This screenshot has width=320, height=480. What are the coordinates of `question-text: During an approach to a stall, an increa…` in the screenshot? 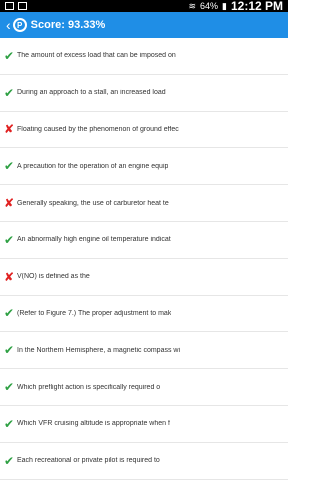 It's located at (91, 93).